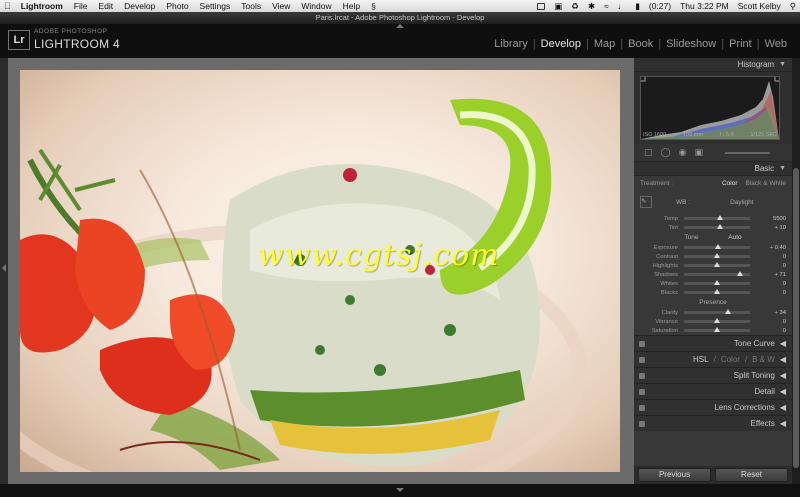  I want to click on reset-button: Reset, so click(751, 475).